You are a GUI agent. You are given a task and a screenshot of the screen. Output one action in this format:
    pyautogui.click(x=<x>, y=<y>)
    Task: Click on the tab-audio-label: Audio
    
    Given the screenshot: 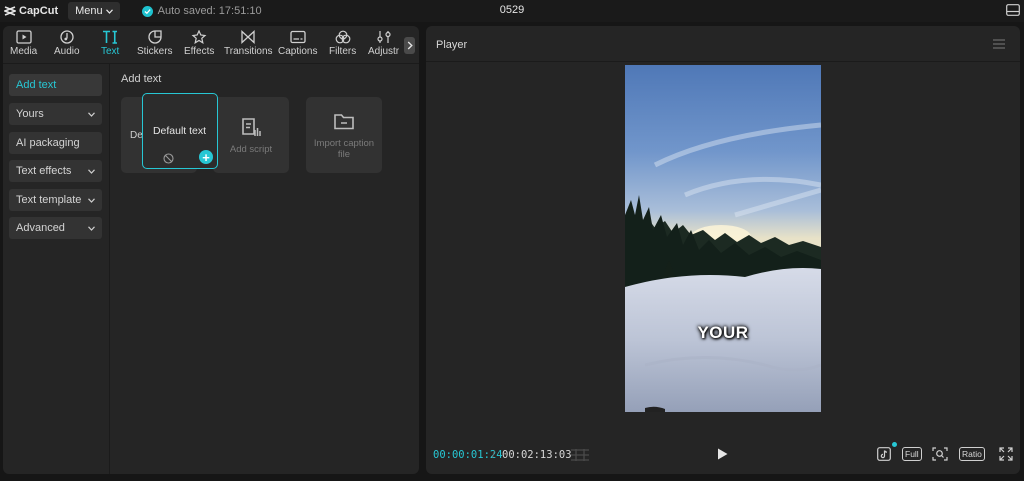 What is the action you would take?
    pyautogui.click(x=67, y=51)
    